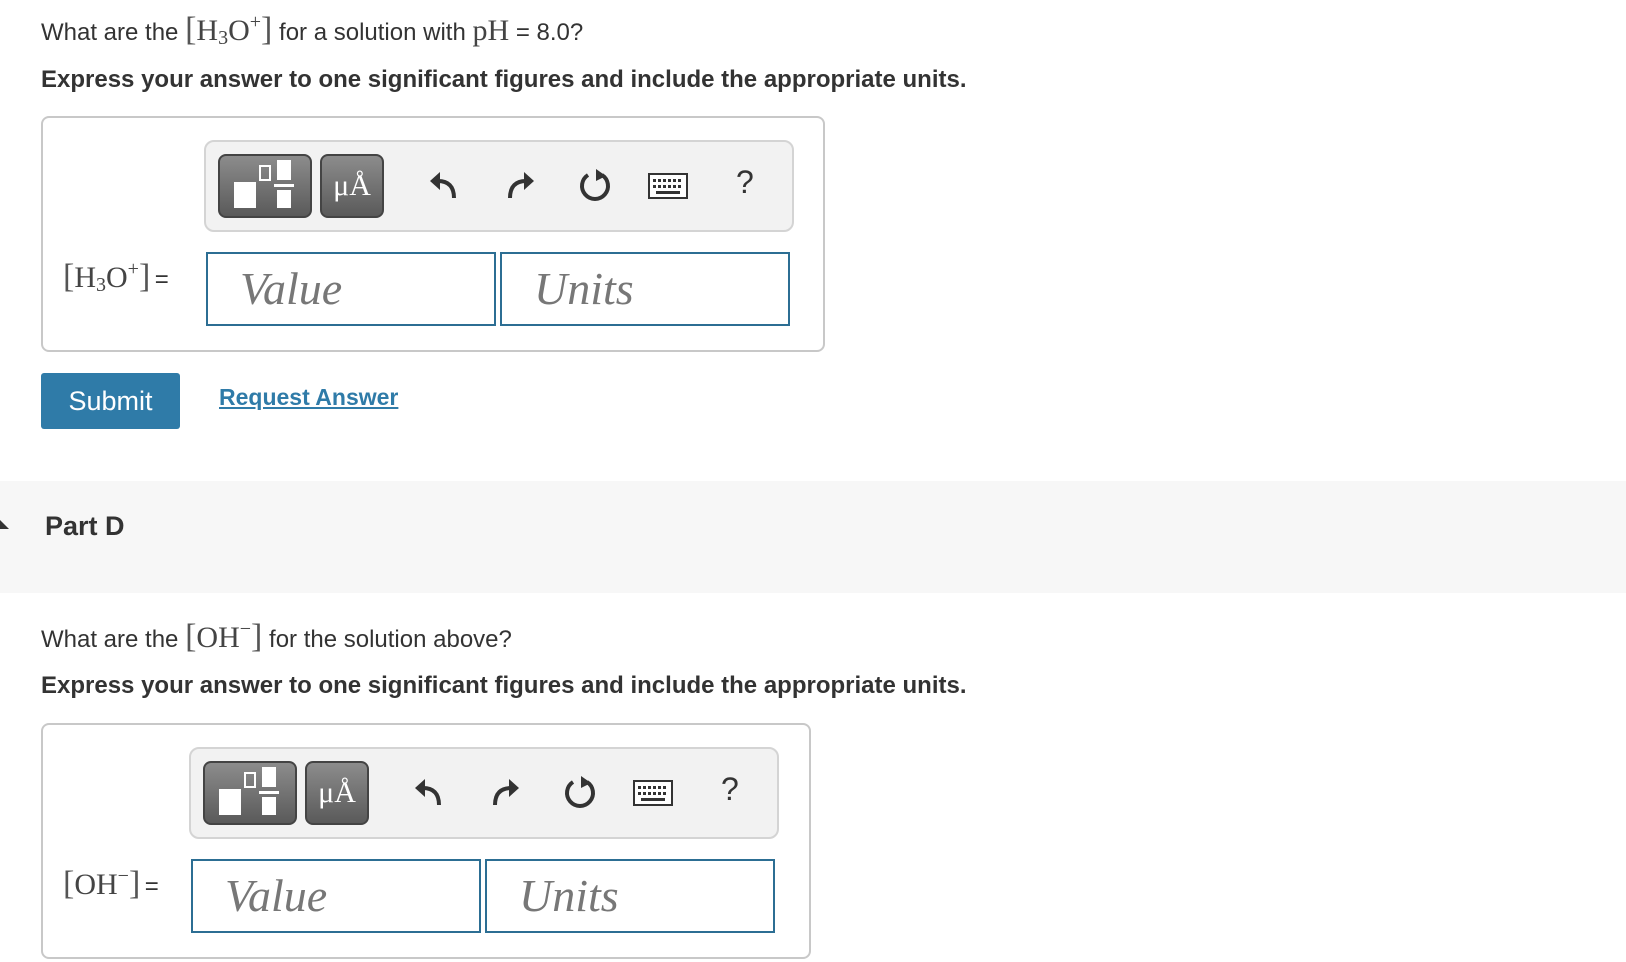  I want to click on question-text: for the solution above?, so click(390, 639).